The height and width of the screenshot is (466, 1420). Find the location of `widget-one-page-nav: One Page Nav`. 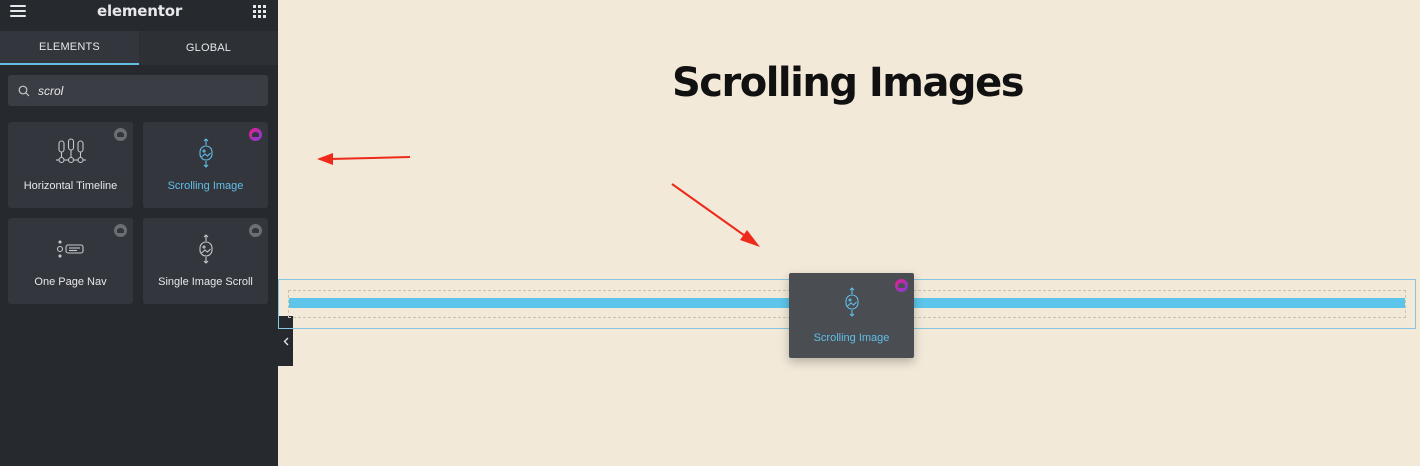

widget-one-page-nav: One Page Nav is located at coordinates (70, 261).